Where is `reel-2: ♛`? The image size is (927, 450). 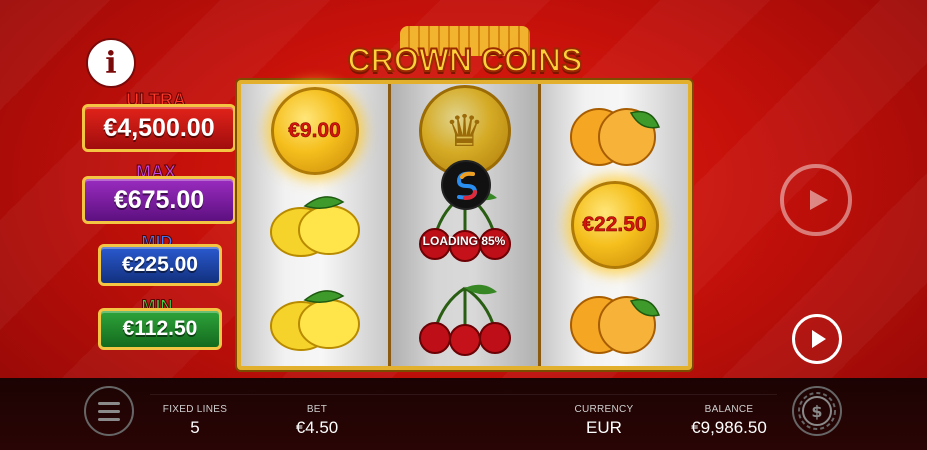
reel-2: ♛ is located at coordinates (464, 225).